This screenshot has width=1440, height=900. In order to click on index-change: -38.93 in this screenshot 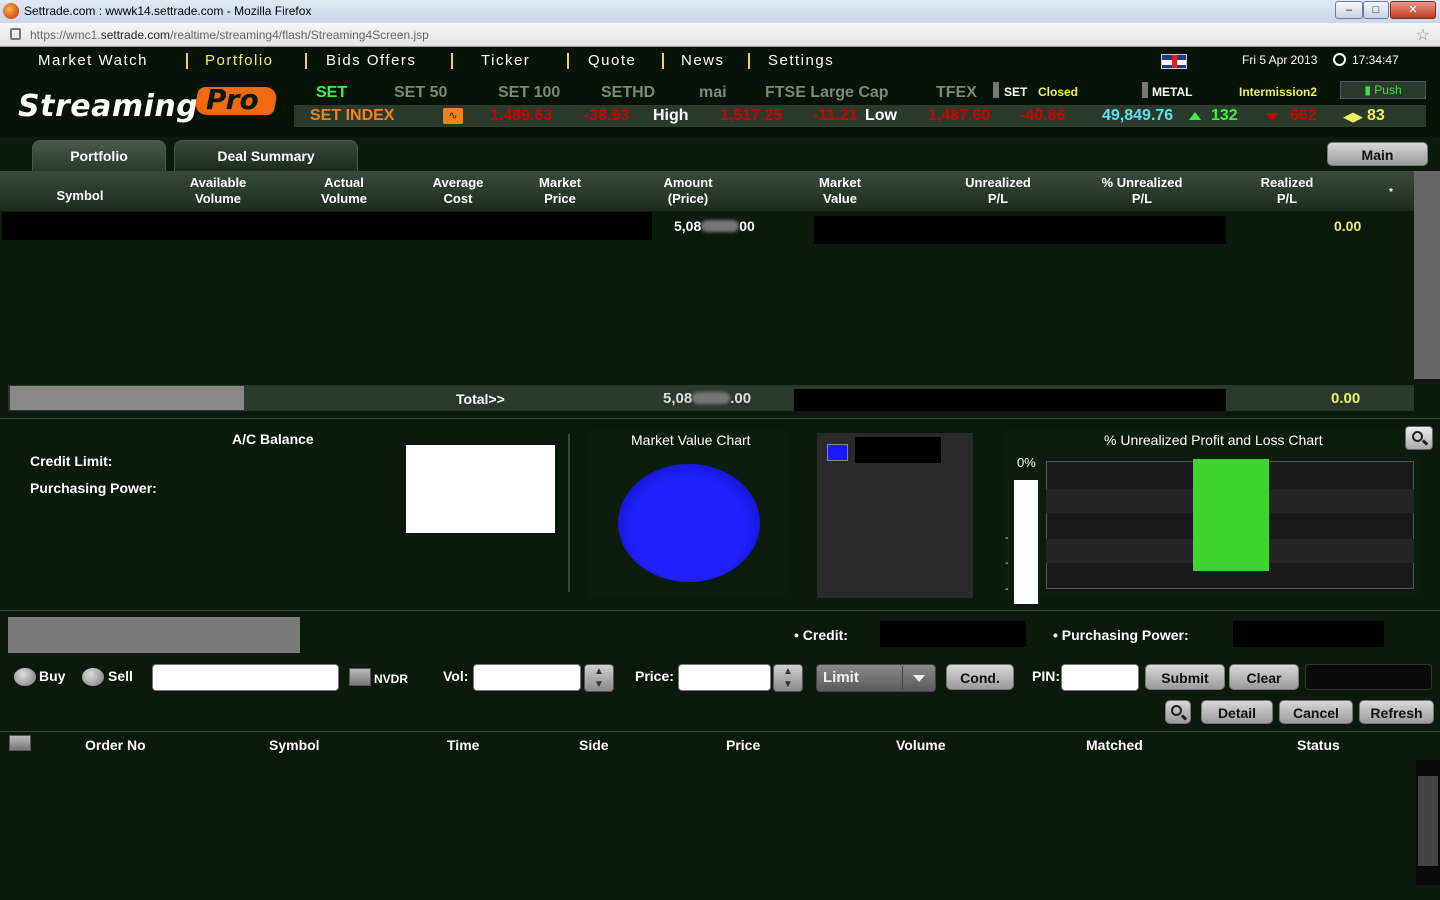, I will do `click(607, 115)`.